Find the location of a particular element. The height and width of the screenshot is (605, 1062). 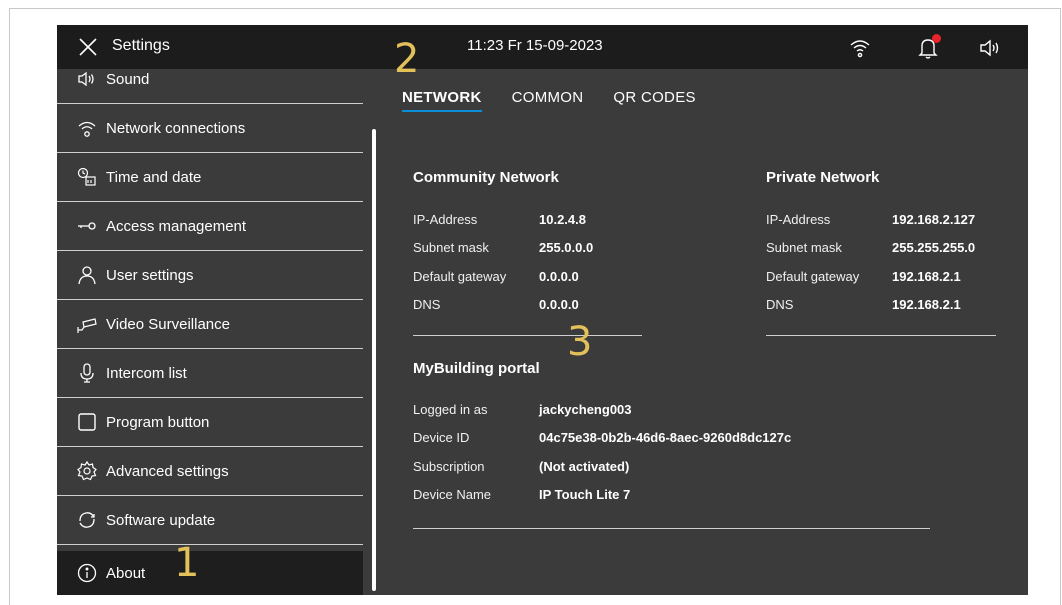

portal-title: MyBuilding portal is located at coordinates (476, 368).